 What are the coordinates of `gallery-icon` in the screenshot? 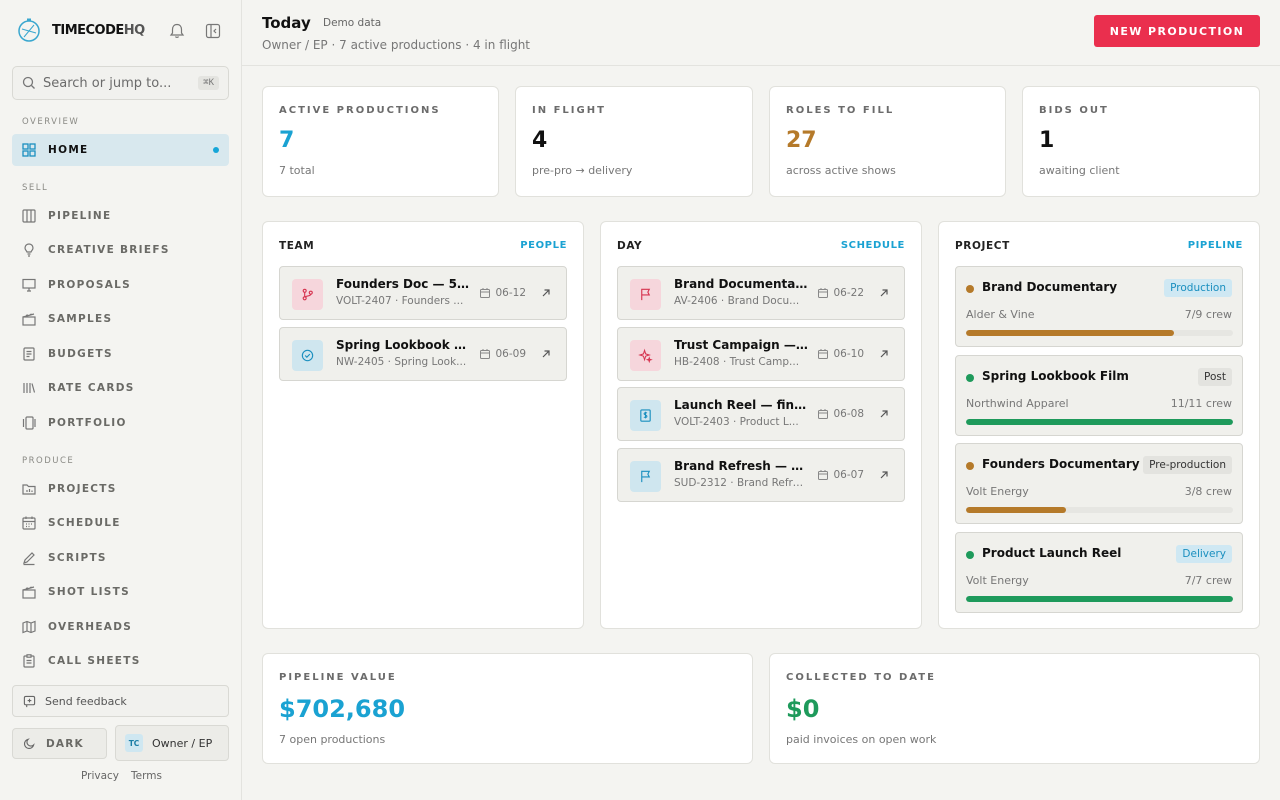 It's located at (29, 423).